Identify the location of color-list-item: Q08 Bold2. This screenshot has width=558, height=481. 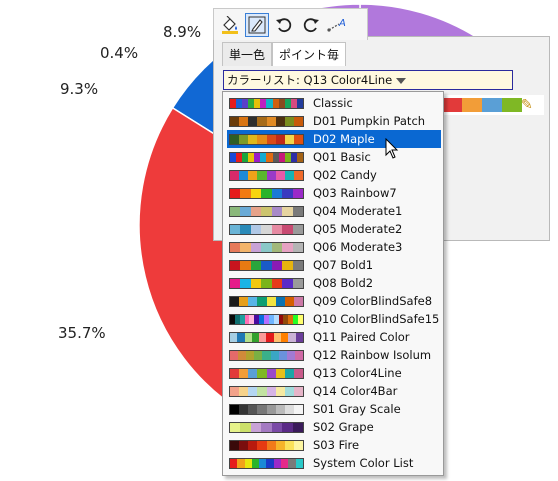
(334, 283).